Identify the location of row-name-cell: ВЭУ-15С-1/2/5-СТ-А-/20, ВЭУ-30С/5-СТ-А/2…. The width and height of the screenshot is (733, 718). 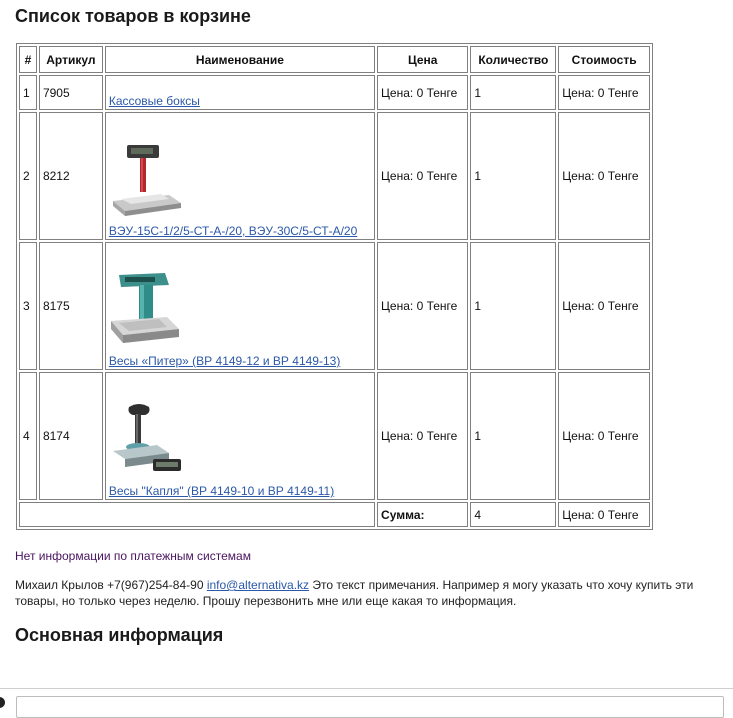
(240, 176).